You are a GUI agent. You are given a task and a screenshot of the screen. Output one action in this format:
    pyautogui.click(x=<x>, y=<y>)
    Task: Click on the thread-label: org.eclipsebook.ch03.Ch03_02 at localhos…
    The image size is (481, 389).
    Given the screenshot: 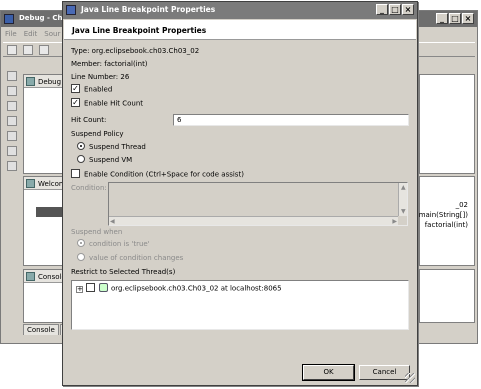 What is the action you would take?
    pyautogui.click(x=196, y=288)
    